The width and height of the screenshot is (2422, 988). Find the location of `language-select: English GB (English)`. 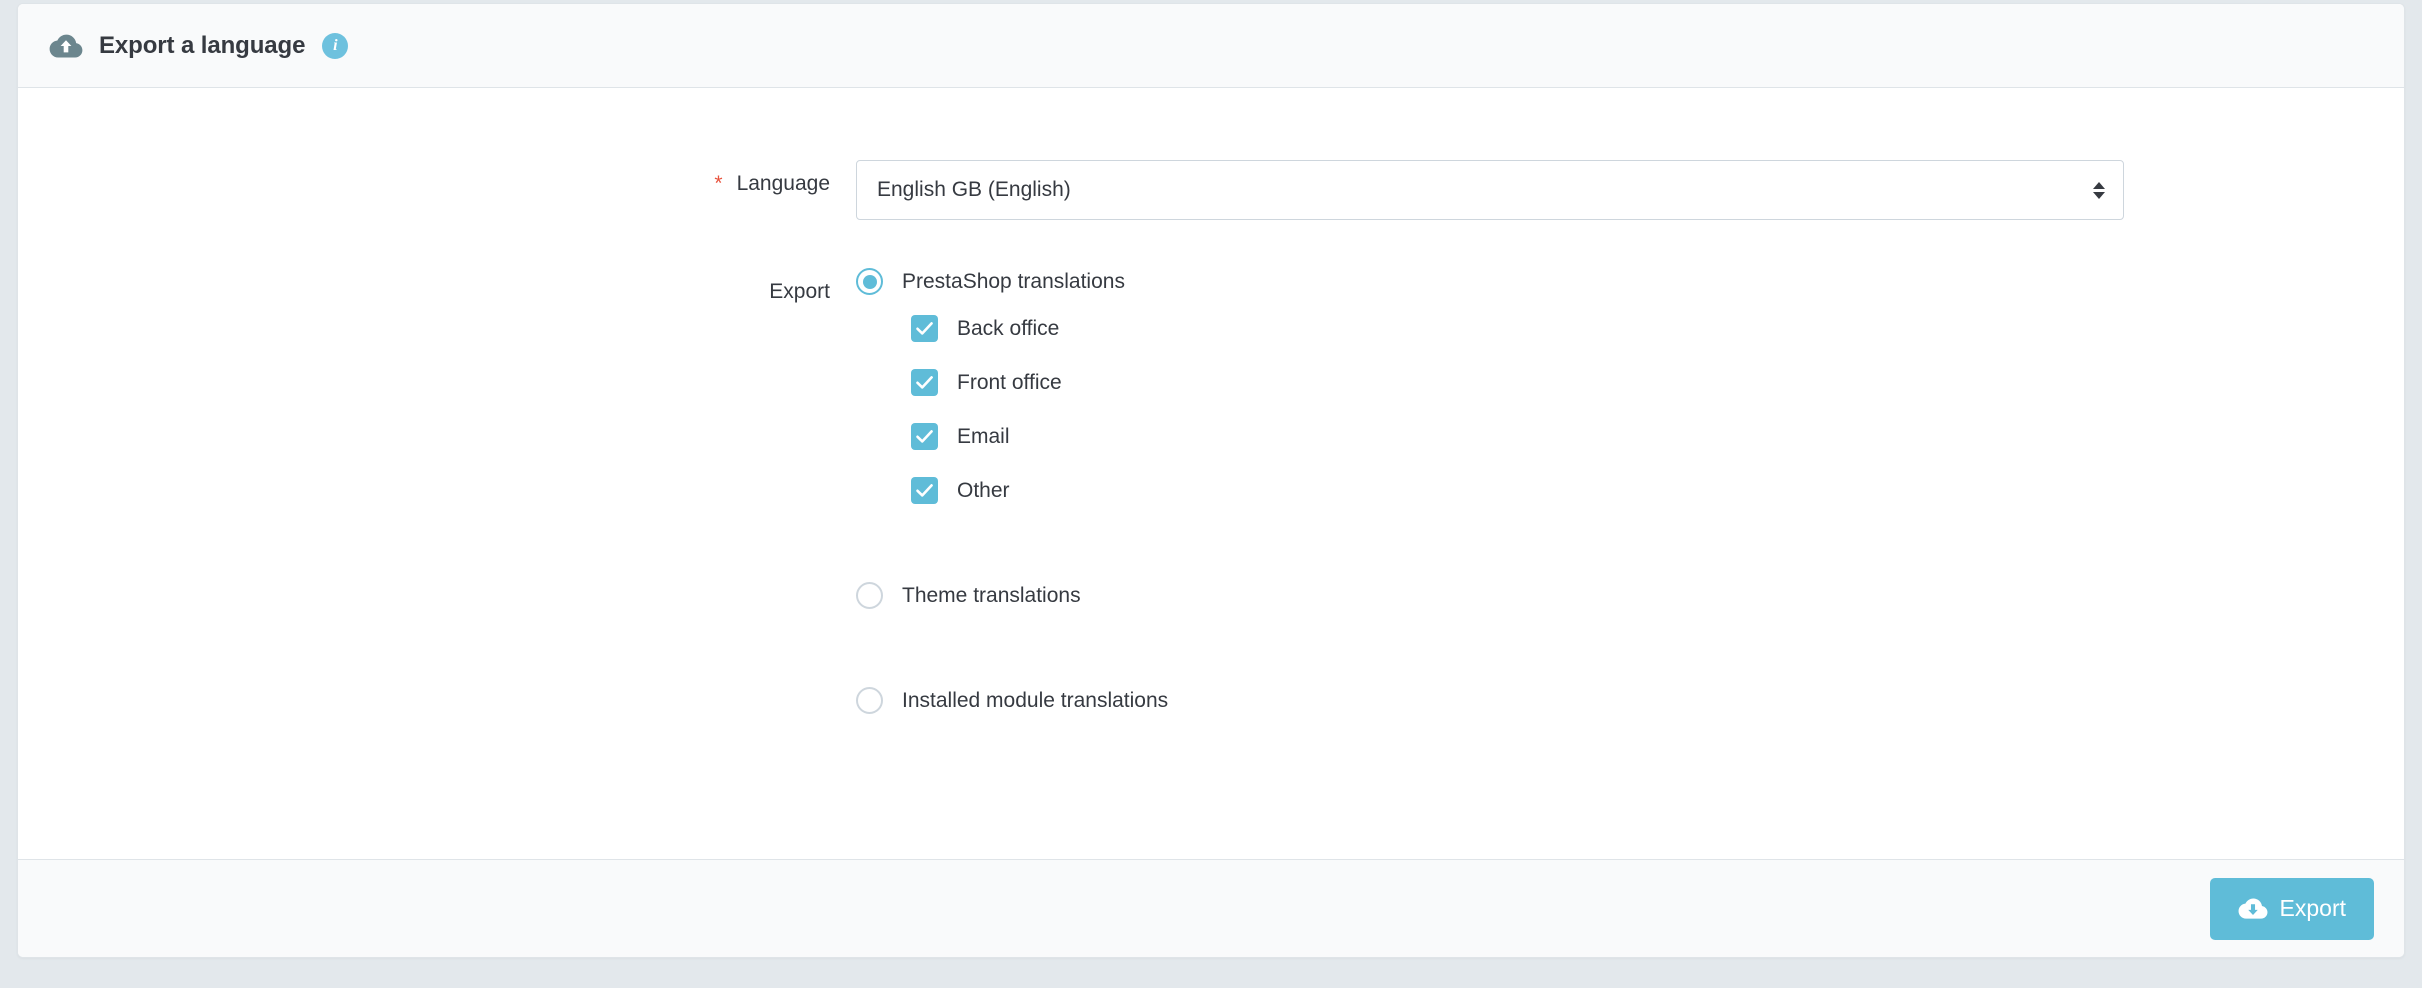

language-select: English GB (English) is located at coordinates (1490, 190).